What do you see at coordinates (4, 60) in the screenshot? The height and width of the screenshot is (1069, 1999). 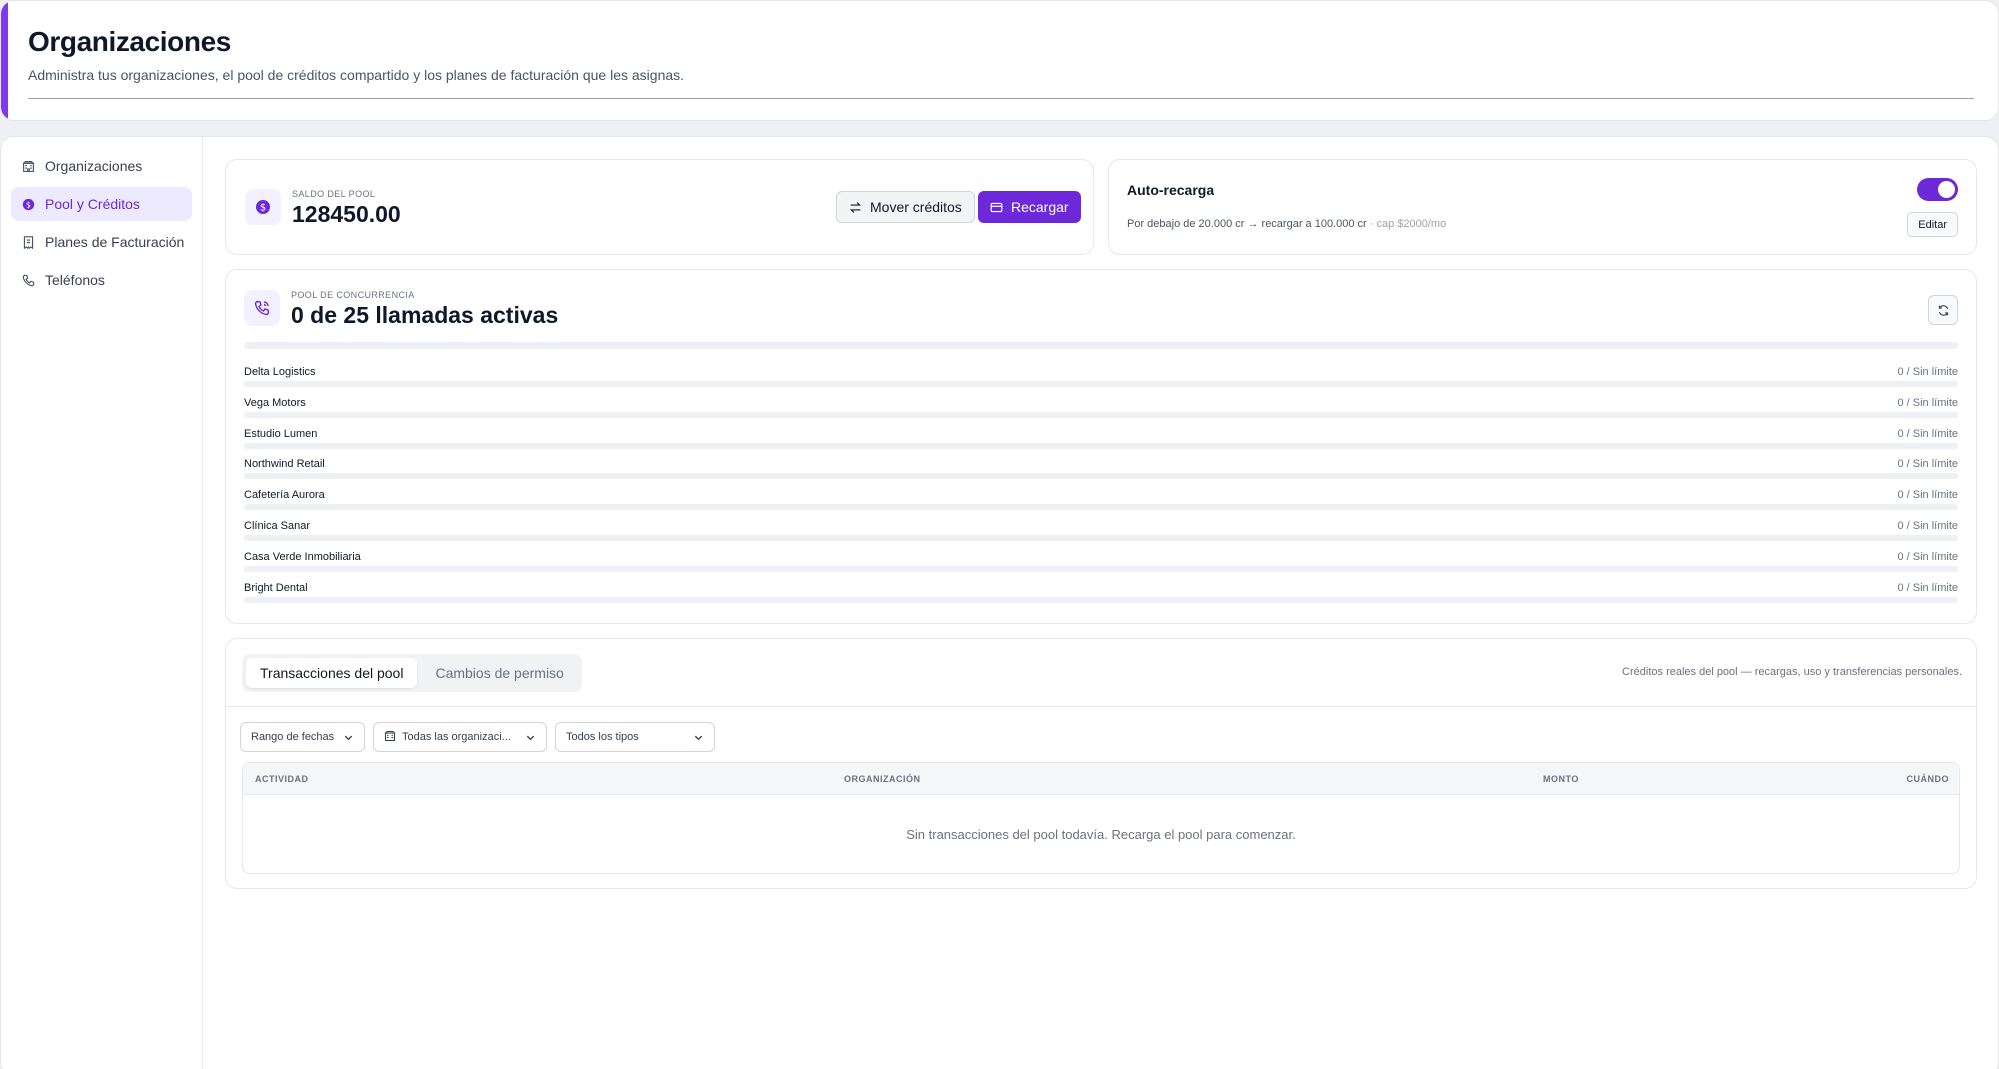 I see `header-accent-bar` at bounding box center [4, 60].